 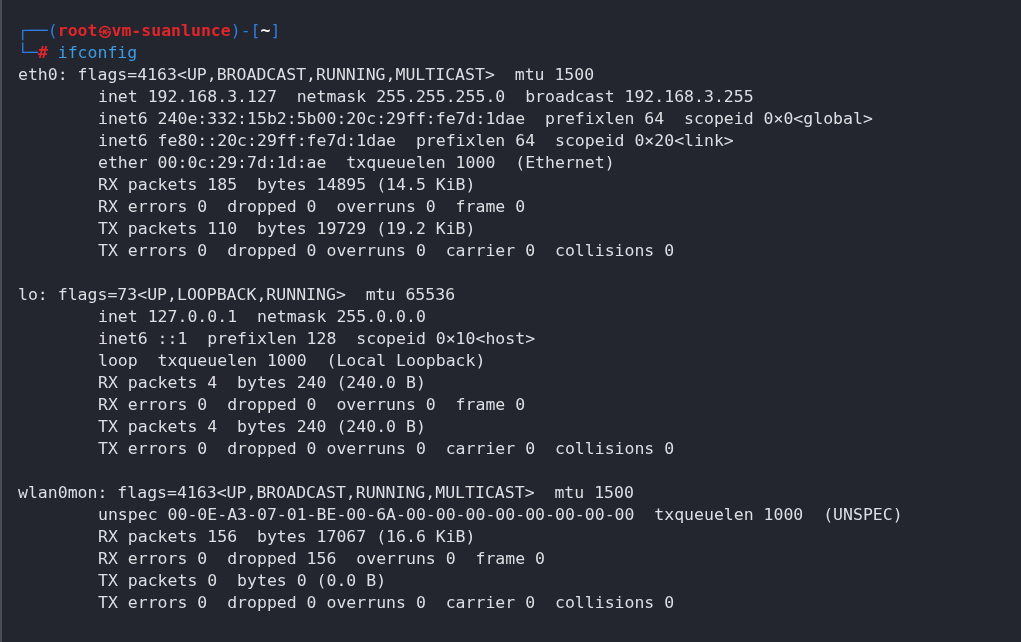 What do you see at coordinates (42, 52) in the screenshot?
I see `prompt-symbol: #` at bounding box center [42, 52].